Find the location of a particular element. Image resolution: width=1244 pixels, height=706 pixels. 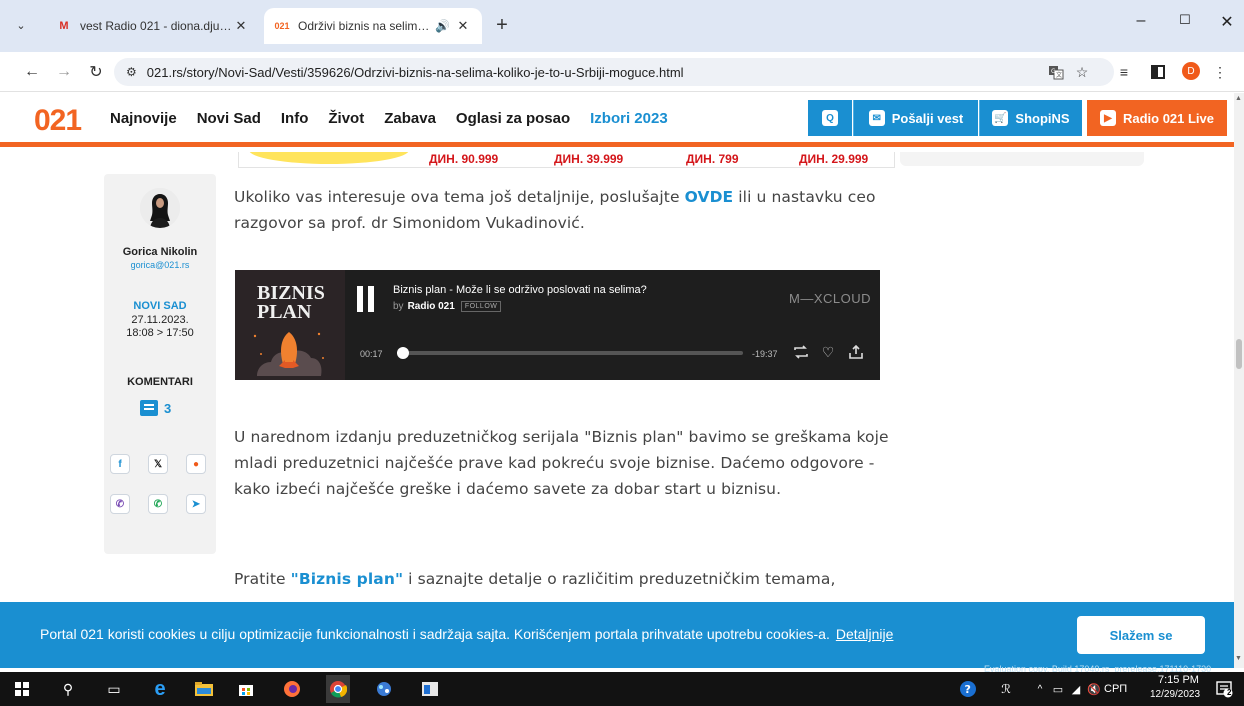

tab-title: vest Radio 021 - diona.djurdjev is located at coordinates (156, 26).